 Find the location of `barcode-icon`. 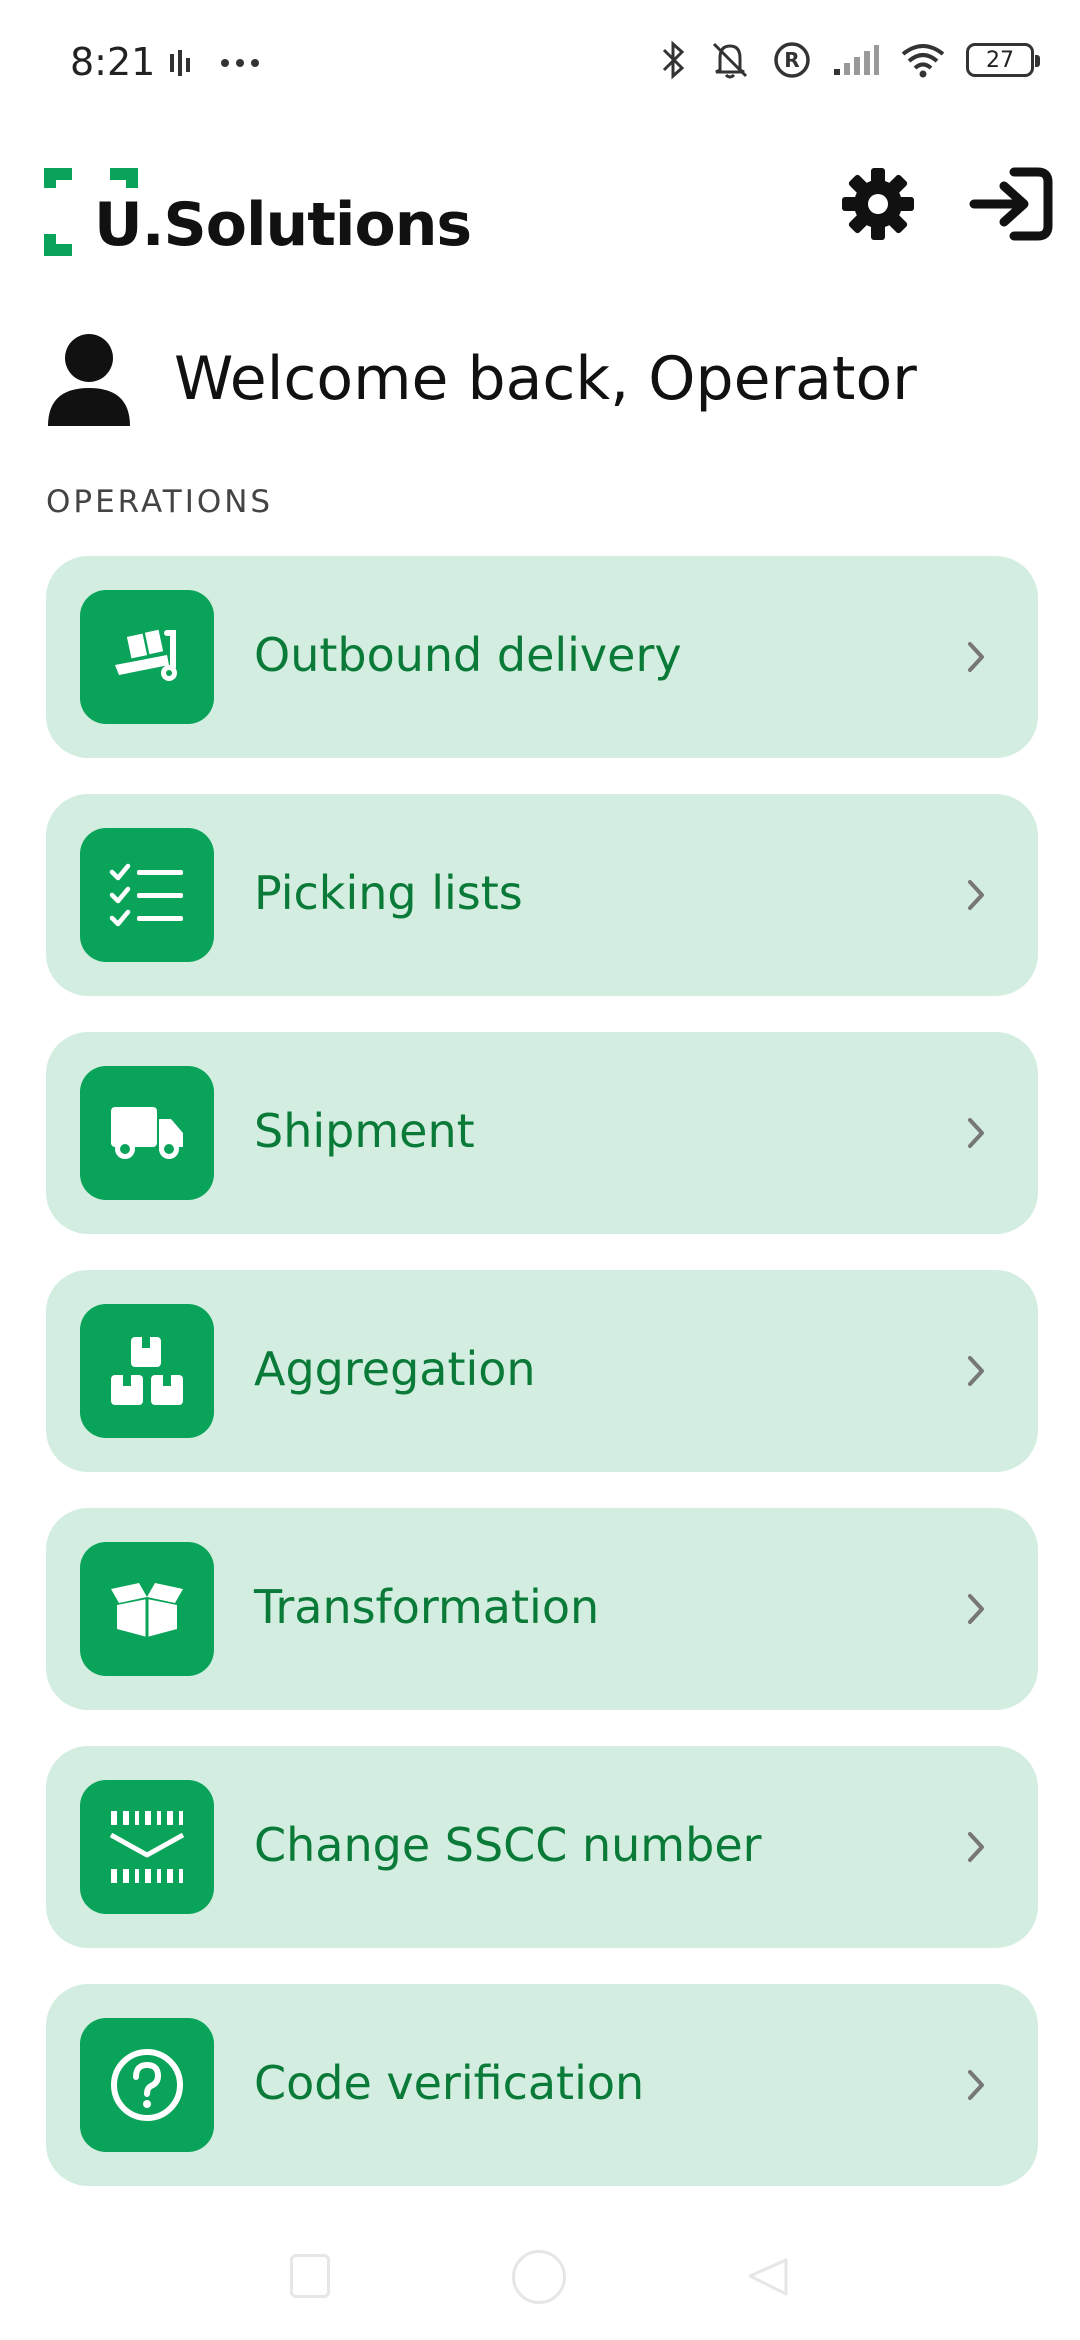

barcode-icon is located at coordinates (147, 1847).